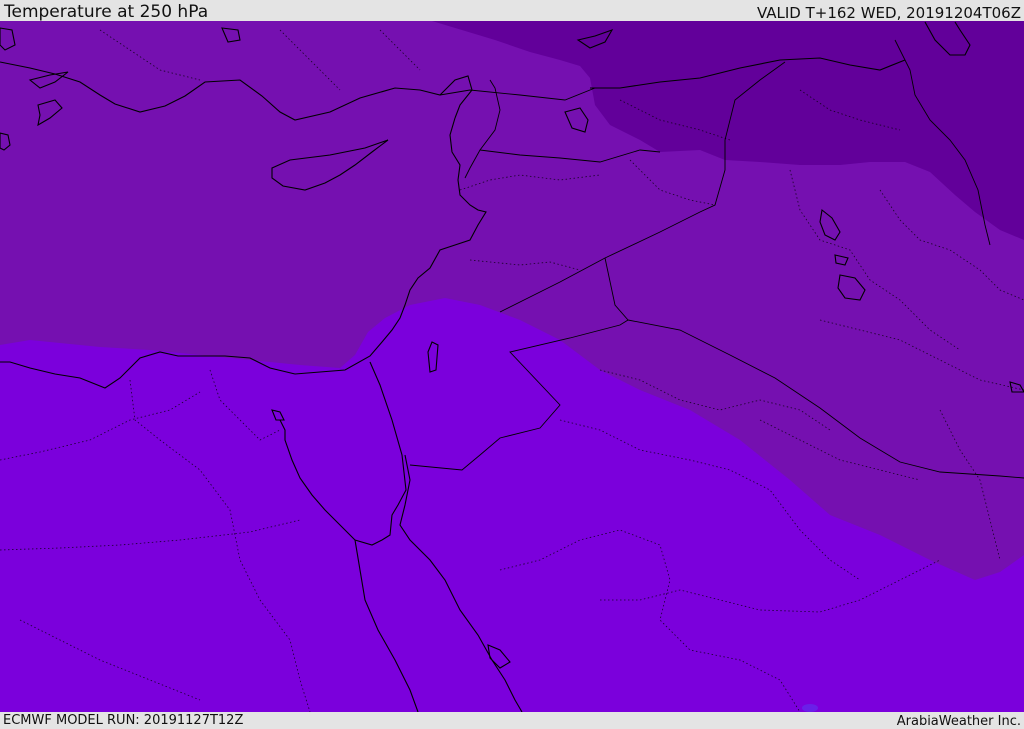 Image resolution: width=1024 pixels, height=729 pixels. I want to click on model-run: ECMWF MODEL RUN: 20191127T12Z, so click(123, 720).